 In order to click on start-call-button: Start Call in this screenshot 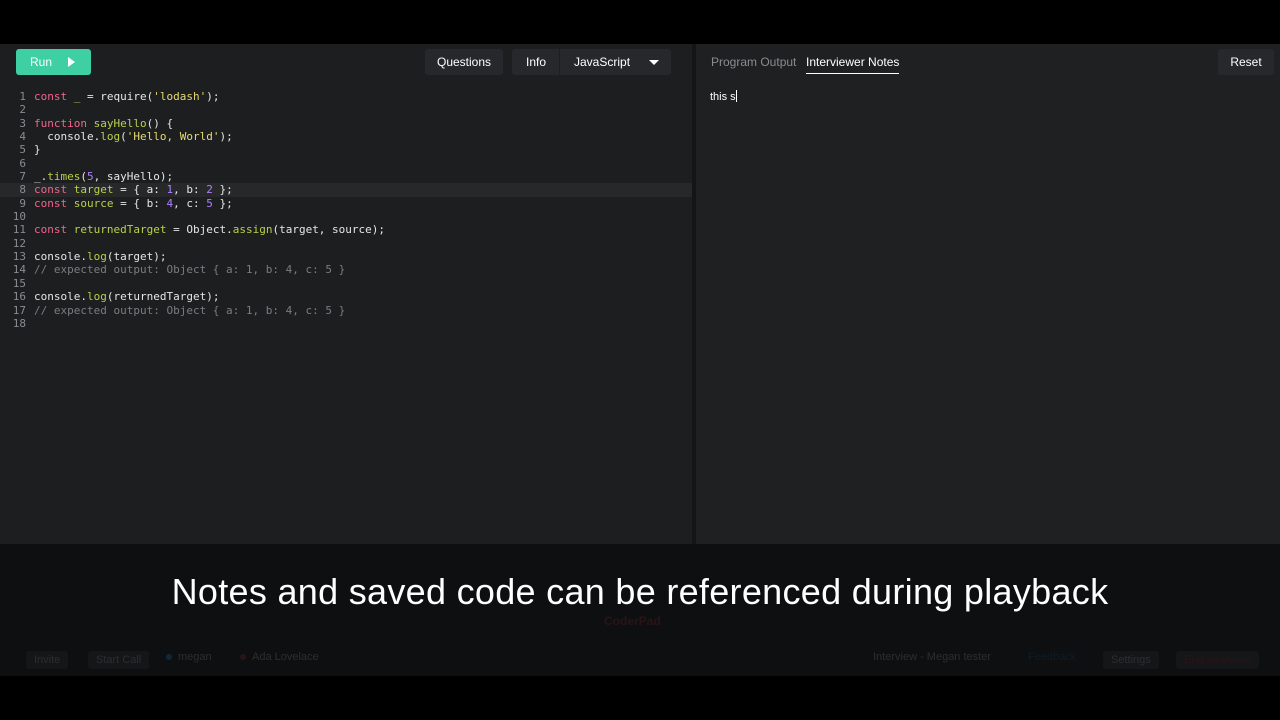, I will do `click(119, 660)`.